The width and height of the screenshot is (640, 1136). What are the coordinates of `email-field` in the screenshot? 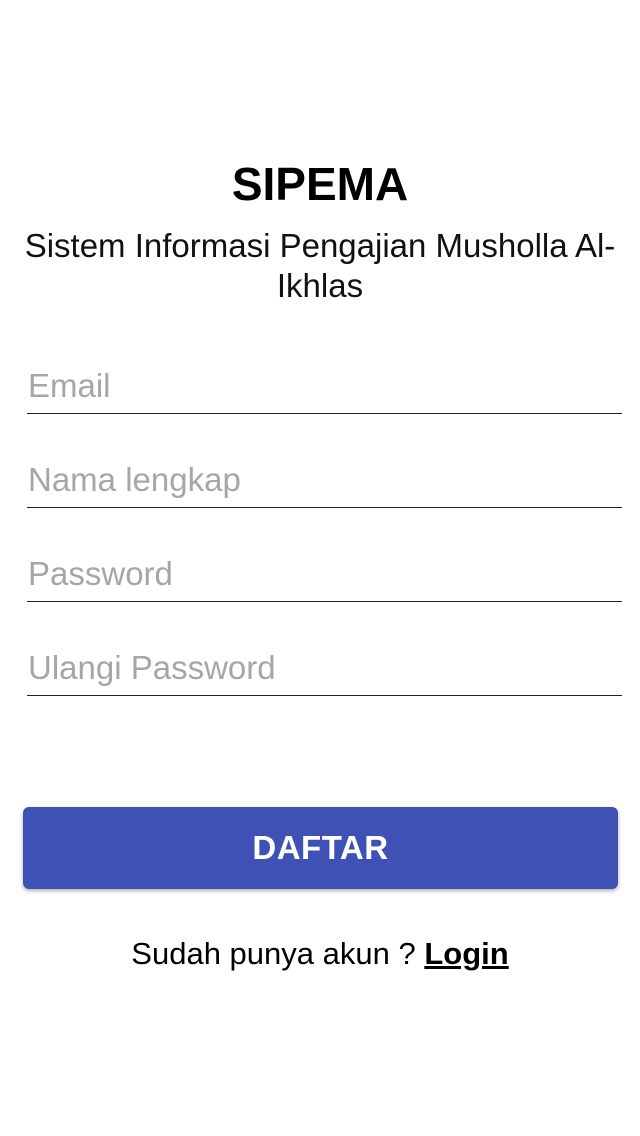 It's located at (324, 386).